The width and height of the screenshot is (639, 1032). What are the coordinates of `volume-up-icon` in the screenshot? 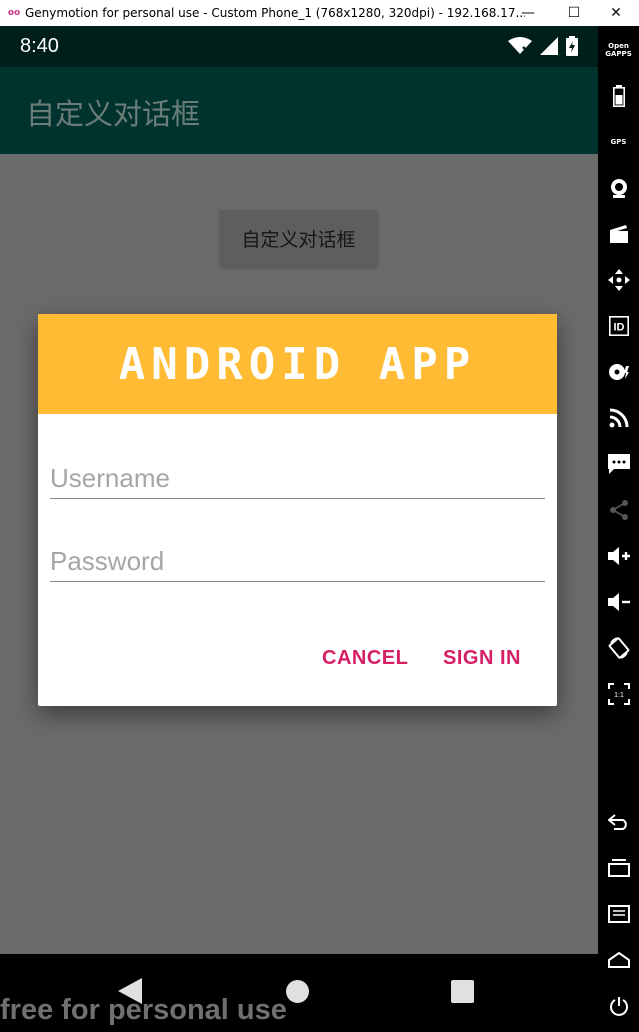 It's located at (618, 556).